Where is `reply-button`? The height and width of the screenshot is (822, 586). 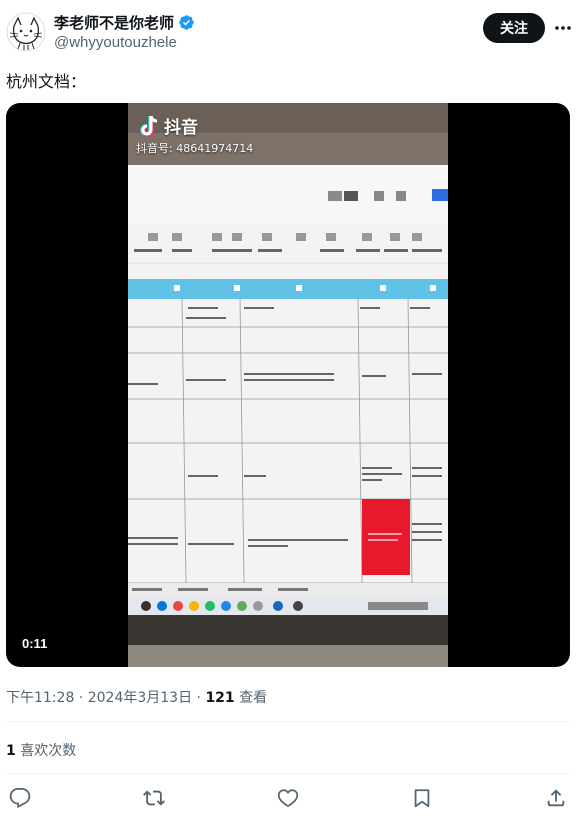 reply-button is located at coordinates (20, 798).